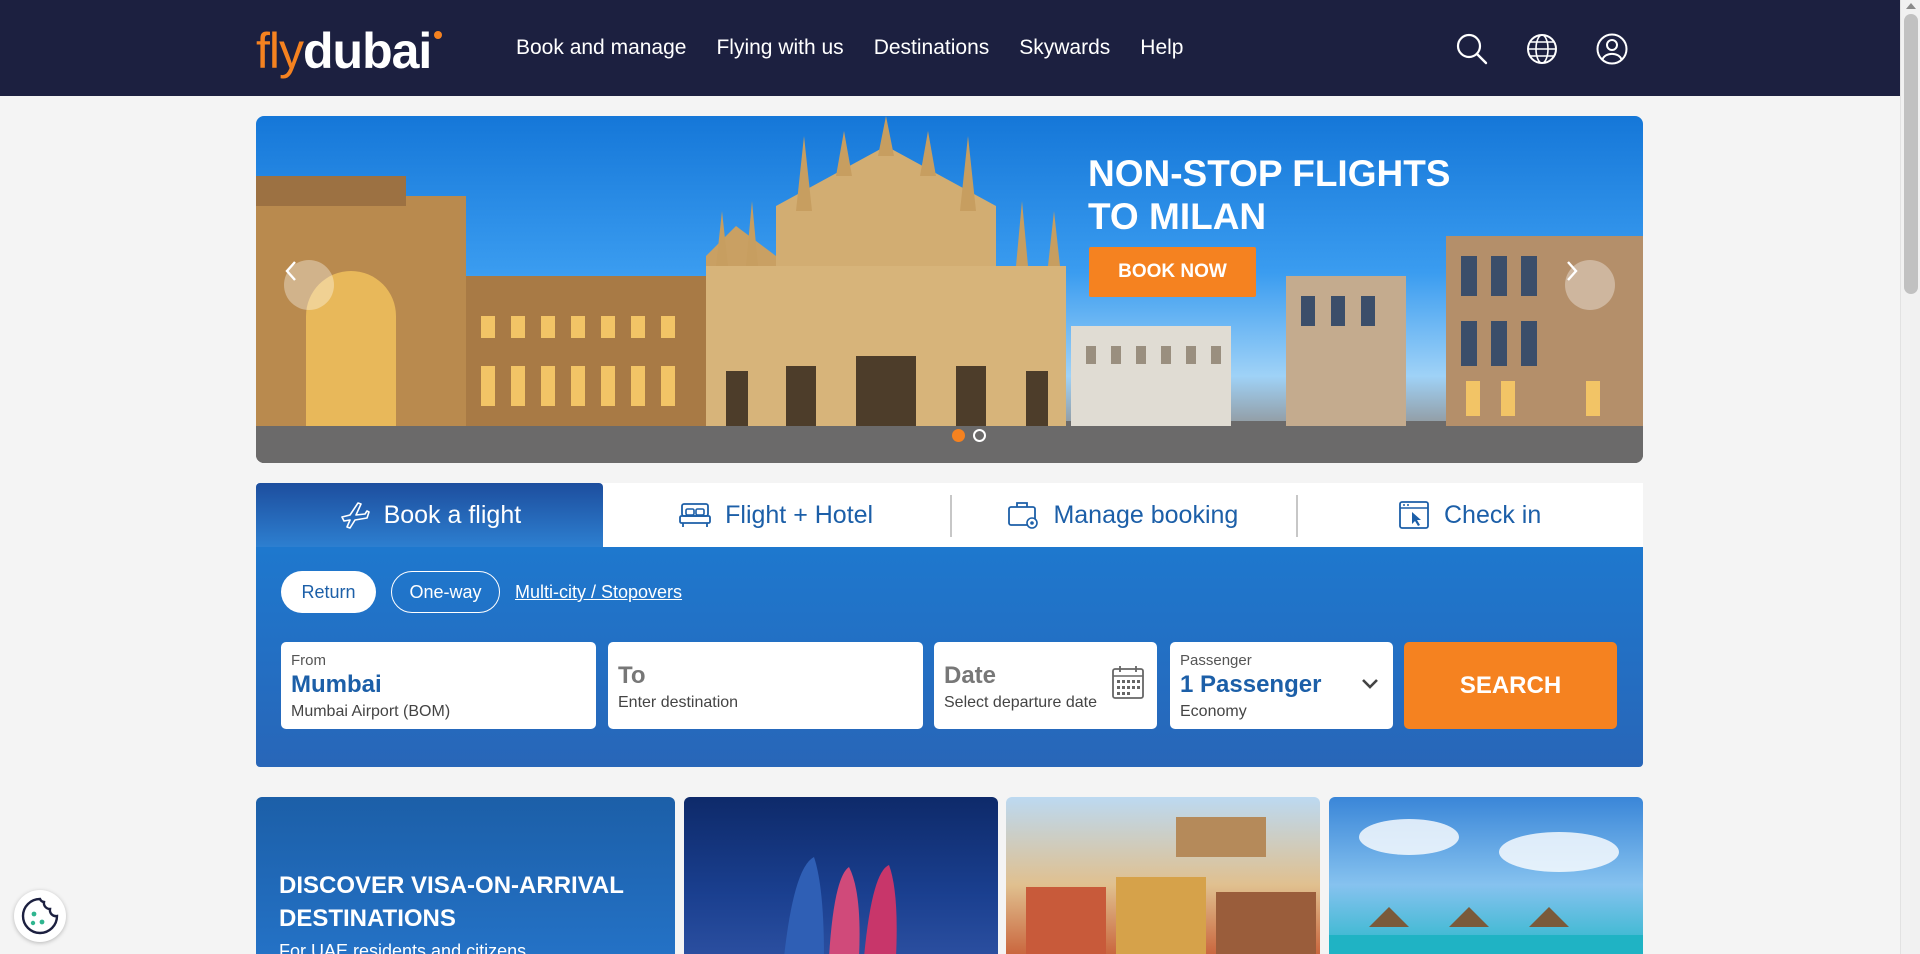  What do you see at coordinates (445, 592) in the screenshot?
I see `trip-type-one-way: One-way` at bounding box center [445, 592].